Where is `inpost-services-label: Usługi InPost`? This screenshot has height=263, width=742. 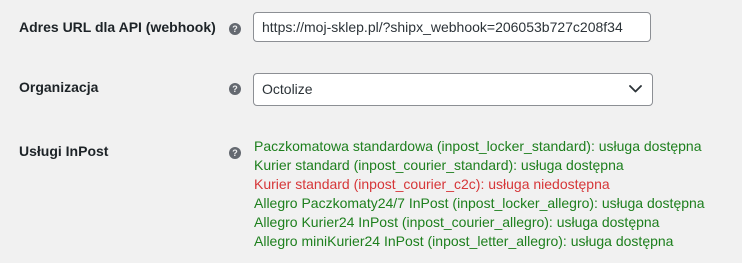 inpost-services-label: Usługi InPost is located at coordinates (64, 151).